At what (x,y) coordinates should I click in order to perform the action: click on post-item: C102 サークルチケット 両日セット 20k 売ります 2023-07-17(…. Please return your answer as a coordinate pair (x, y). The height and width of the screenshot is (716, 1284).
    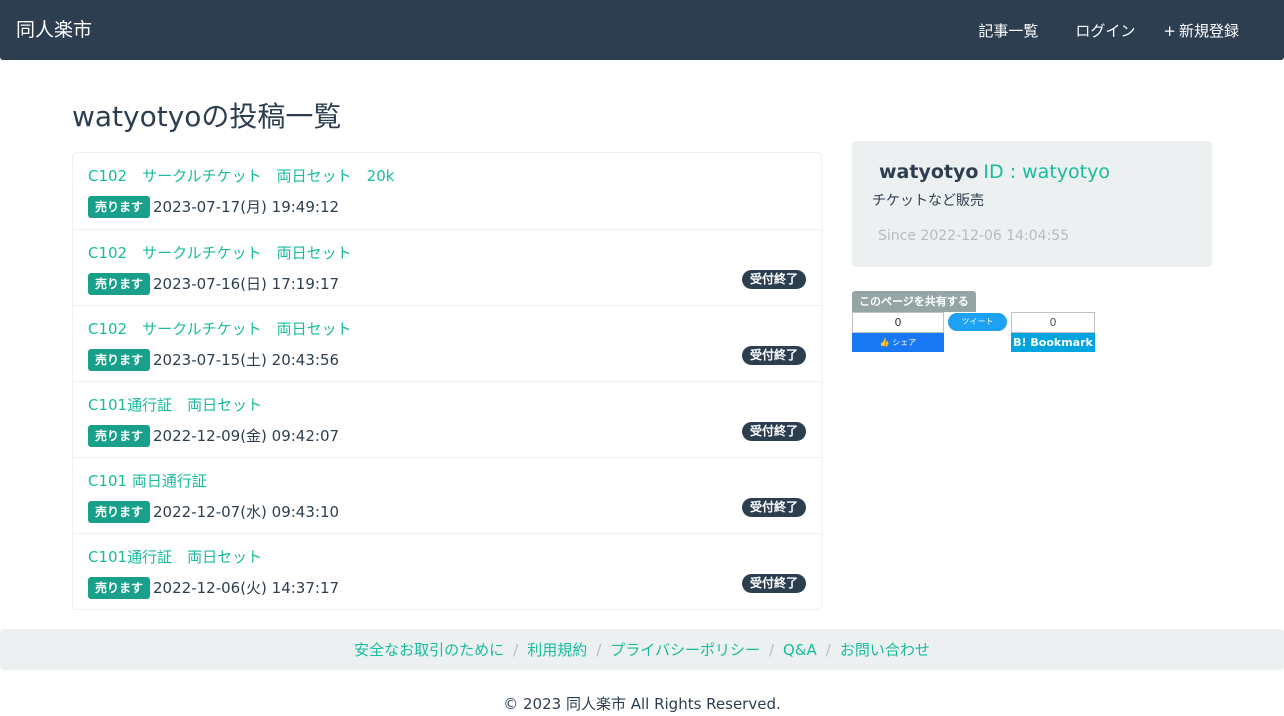
    Looking at the image, I should click on (447, 191).